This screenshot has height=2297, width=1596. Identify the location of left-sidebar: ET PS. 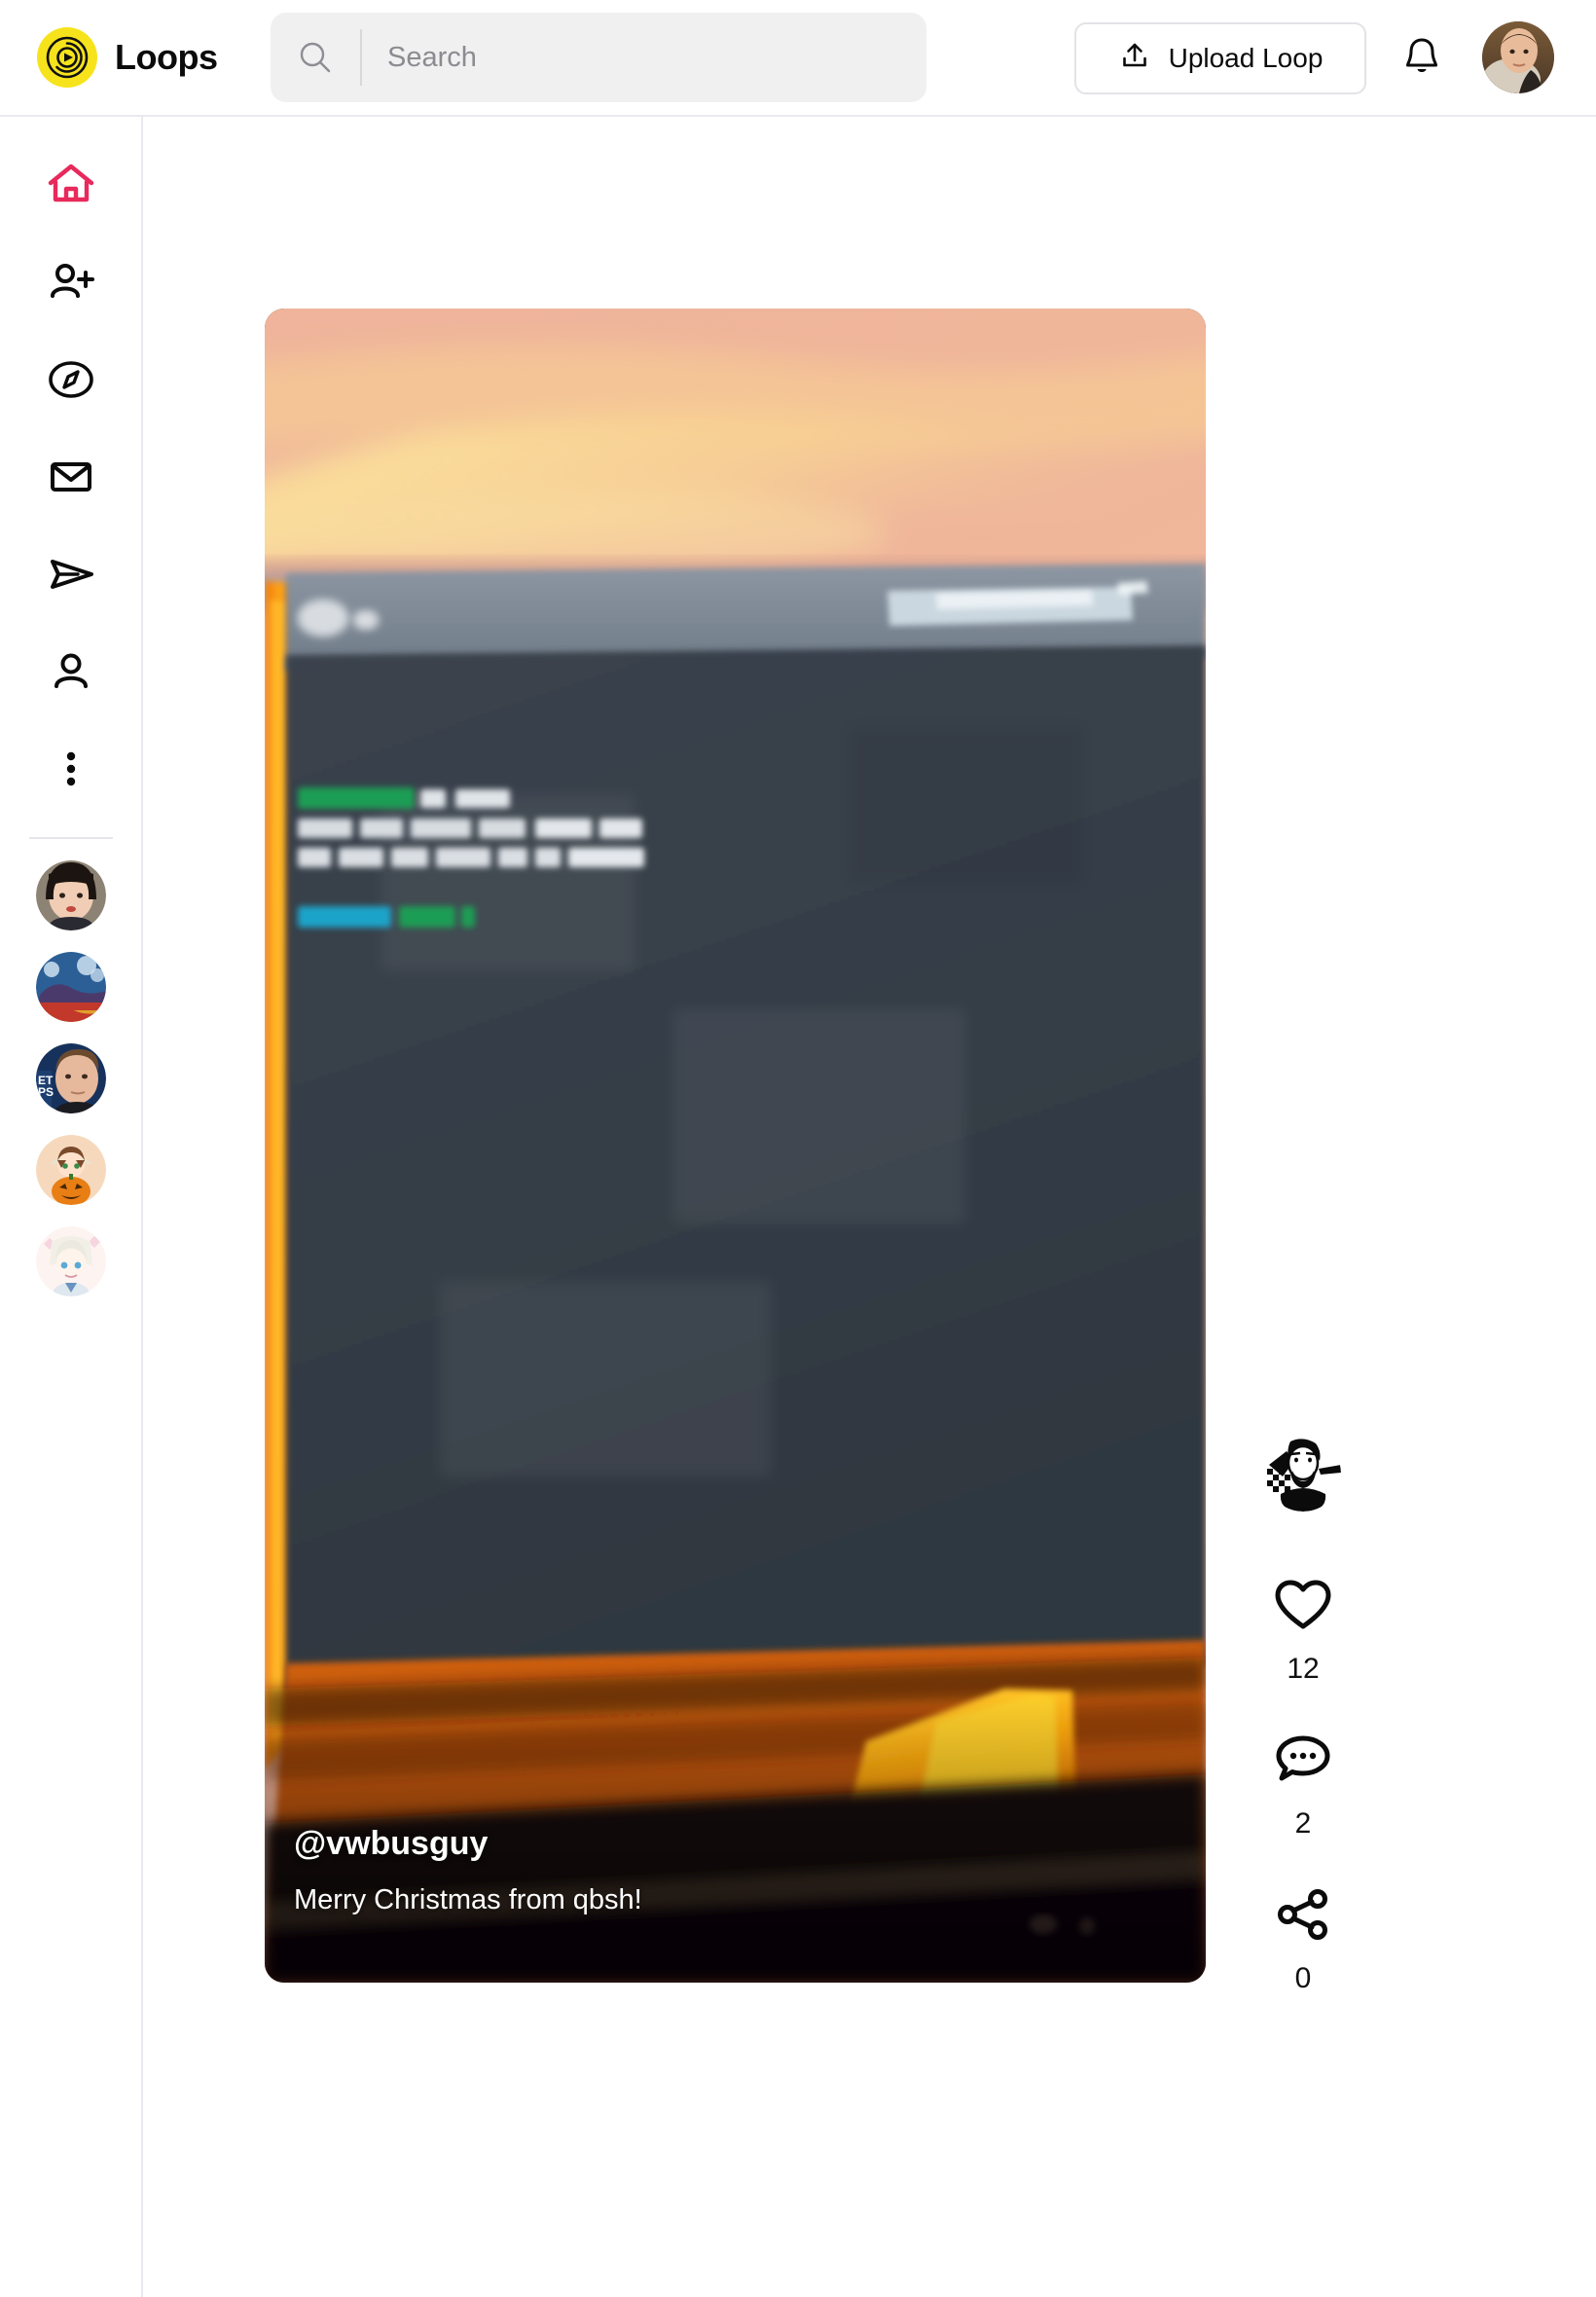
(71, 1207).